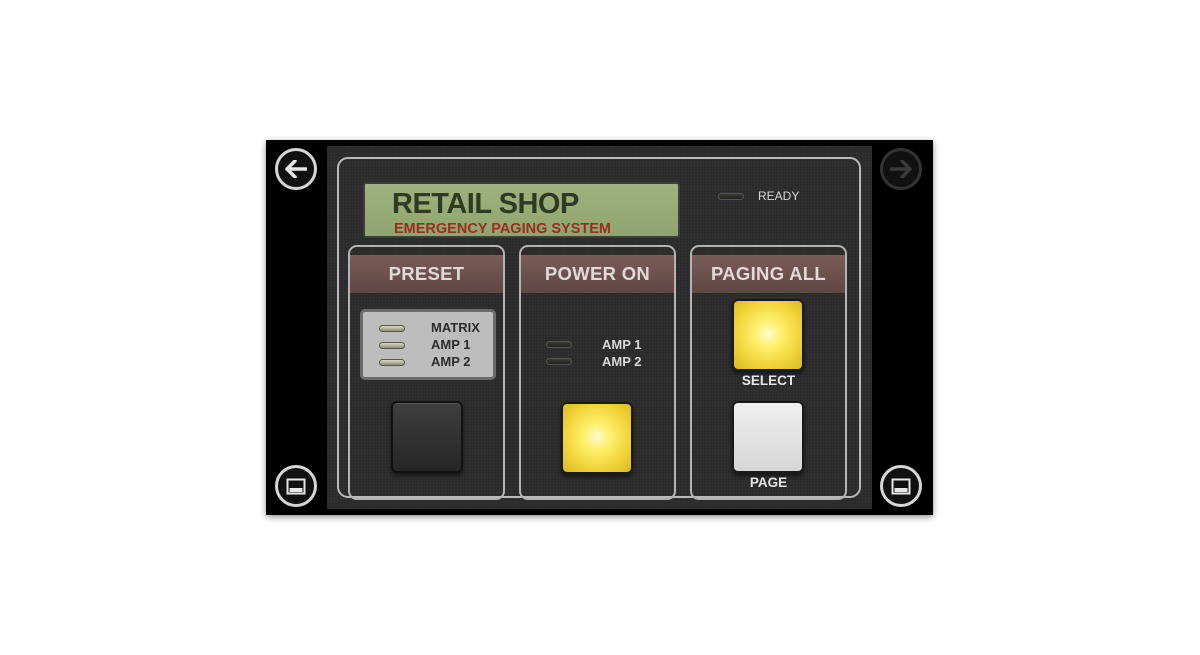  I want to click on select-label: SELECT, so click(768, 380).